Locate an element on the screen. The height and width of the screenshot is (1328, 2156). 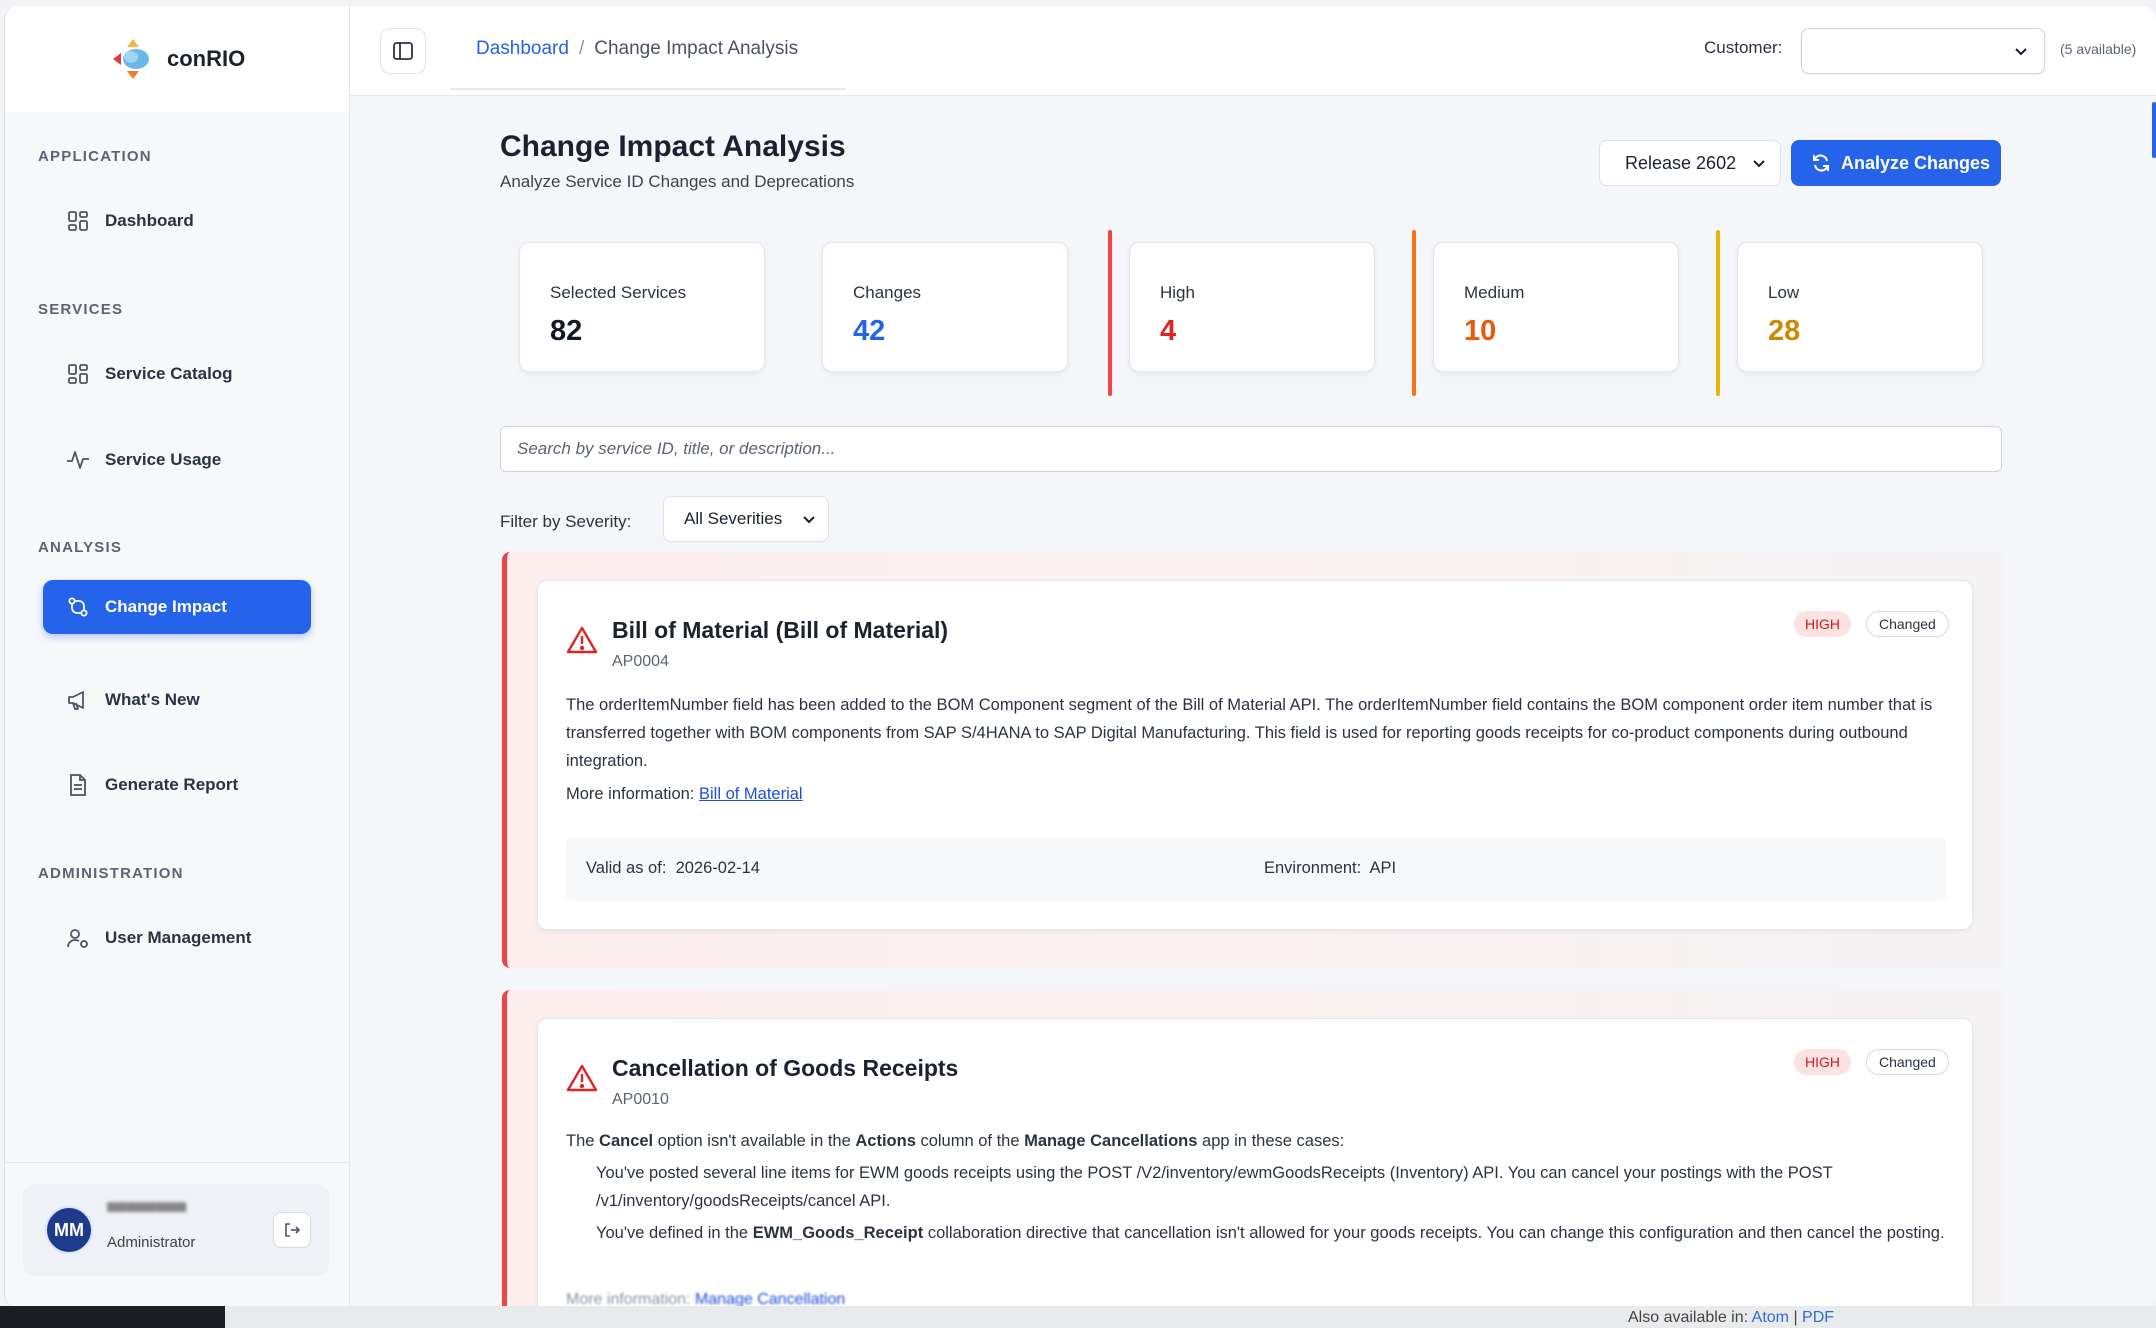
sidebar-toggle-button is located at coordinates (403, 51).